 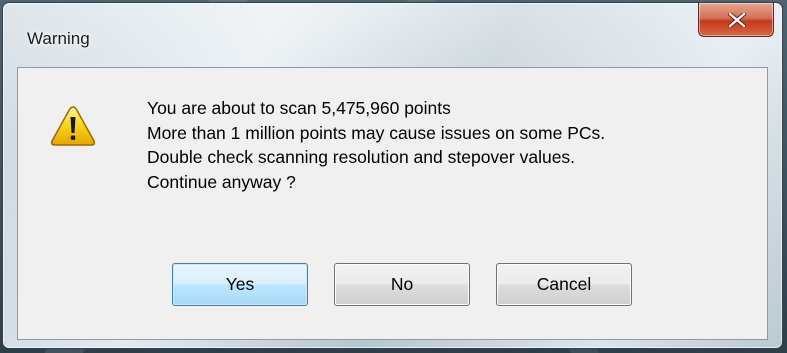 I want to click on warning-icon, so click(x=73, y=126).